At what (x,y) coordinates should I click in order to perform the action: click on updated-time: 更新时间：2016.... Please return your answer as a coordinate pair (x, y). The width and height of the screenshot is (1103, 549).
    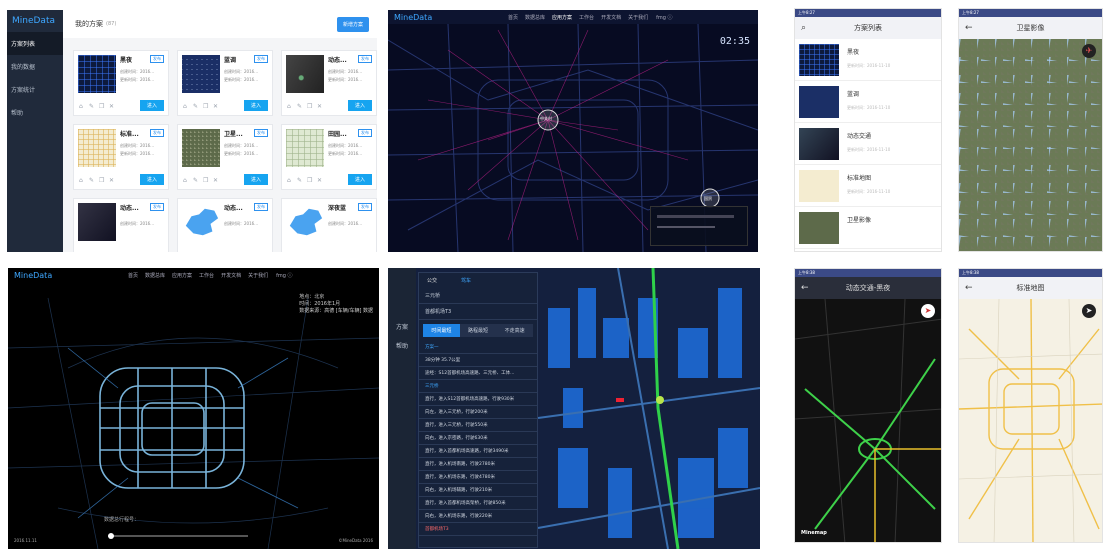
    Looking at the image, I should click on (345, 79).